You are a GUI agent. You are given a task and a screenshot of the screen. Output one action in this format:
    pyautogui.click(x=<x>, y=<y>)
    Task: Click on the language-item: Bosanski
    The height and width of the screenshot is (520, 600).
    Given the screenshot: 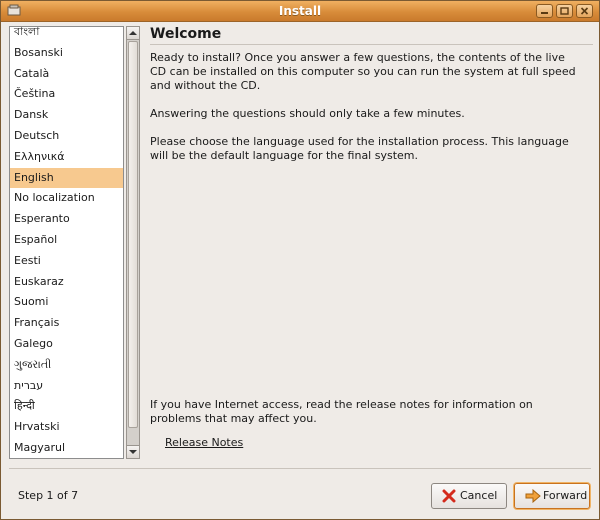 What is the action you would take?
    pyautogui.click(x=66, y=53)
    